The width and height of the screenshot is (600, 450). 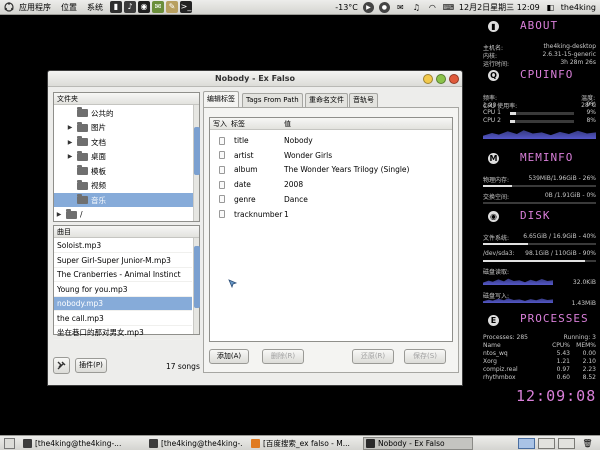 What do you see at coordinates (331, 140) in the screenshot?
I see `tag-row: title Nobody` at bounding box center [331, 140].